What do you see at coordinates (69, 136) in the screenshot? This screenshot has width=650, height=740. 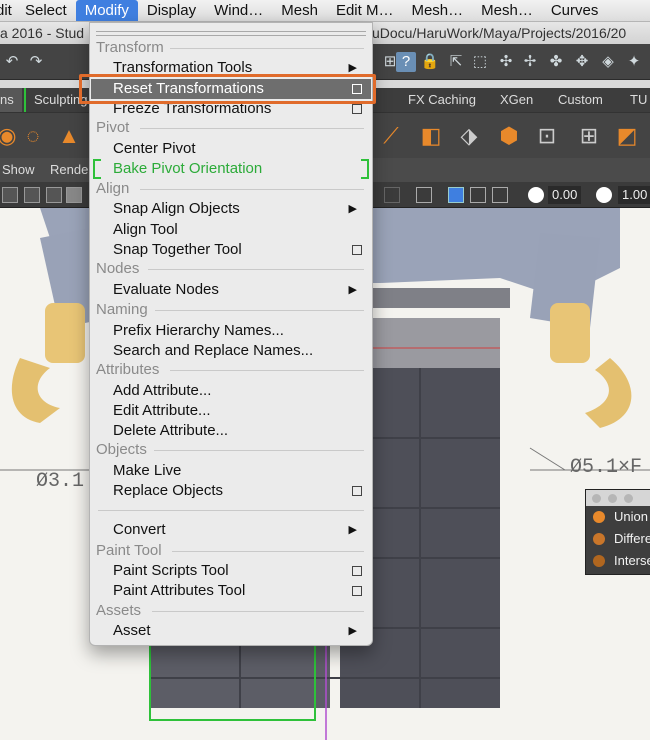 I see `polygon-pyramid-icon: ▲` at bounding box center [69, 136].